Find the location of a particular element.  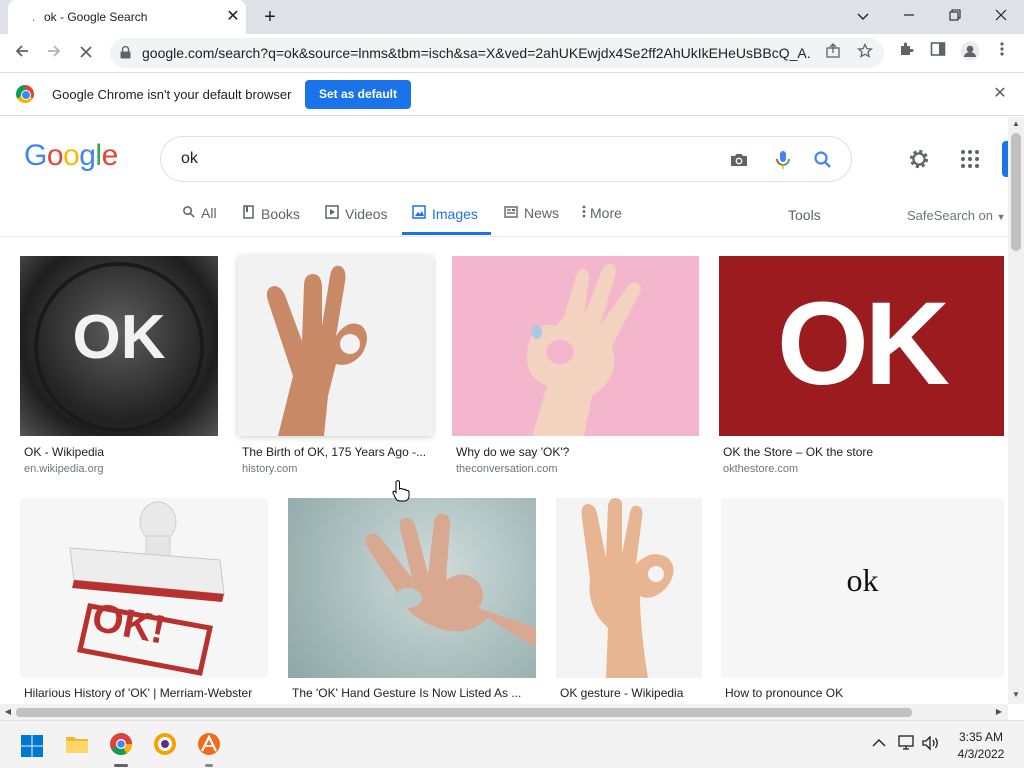

google-logo: Google is located at coordinates (71, 156).